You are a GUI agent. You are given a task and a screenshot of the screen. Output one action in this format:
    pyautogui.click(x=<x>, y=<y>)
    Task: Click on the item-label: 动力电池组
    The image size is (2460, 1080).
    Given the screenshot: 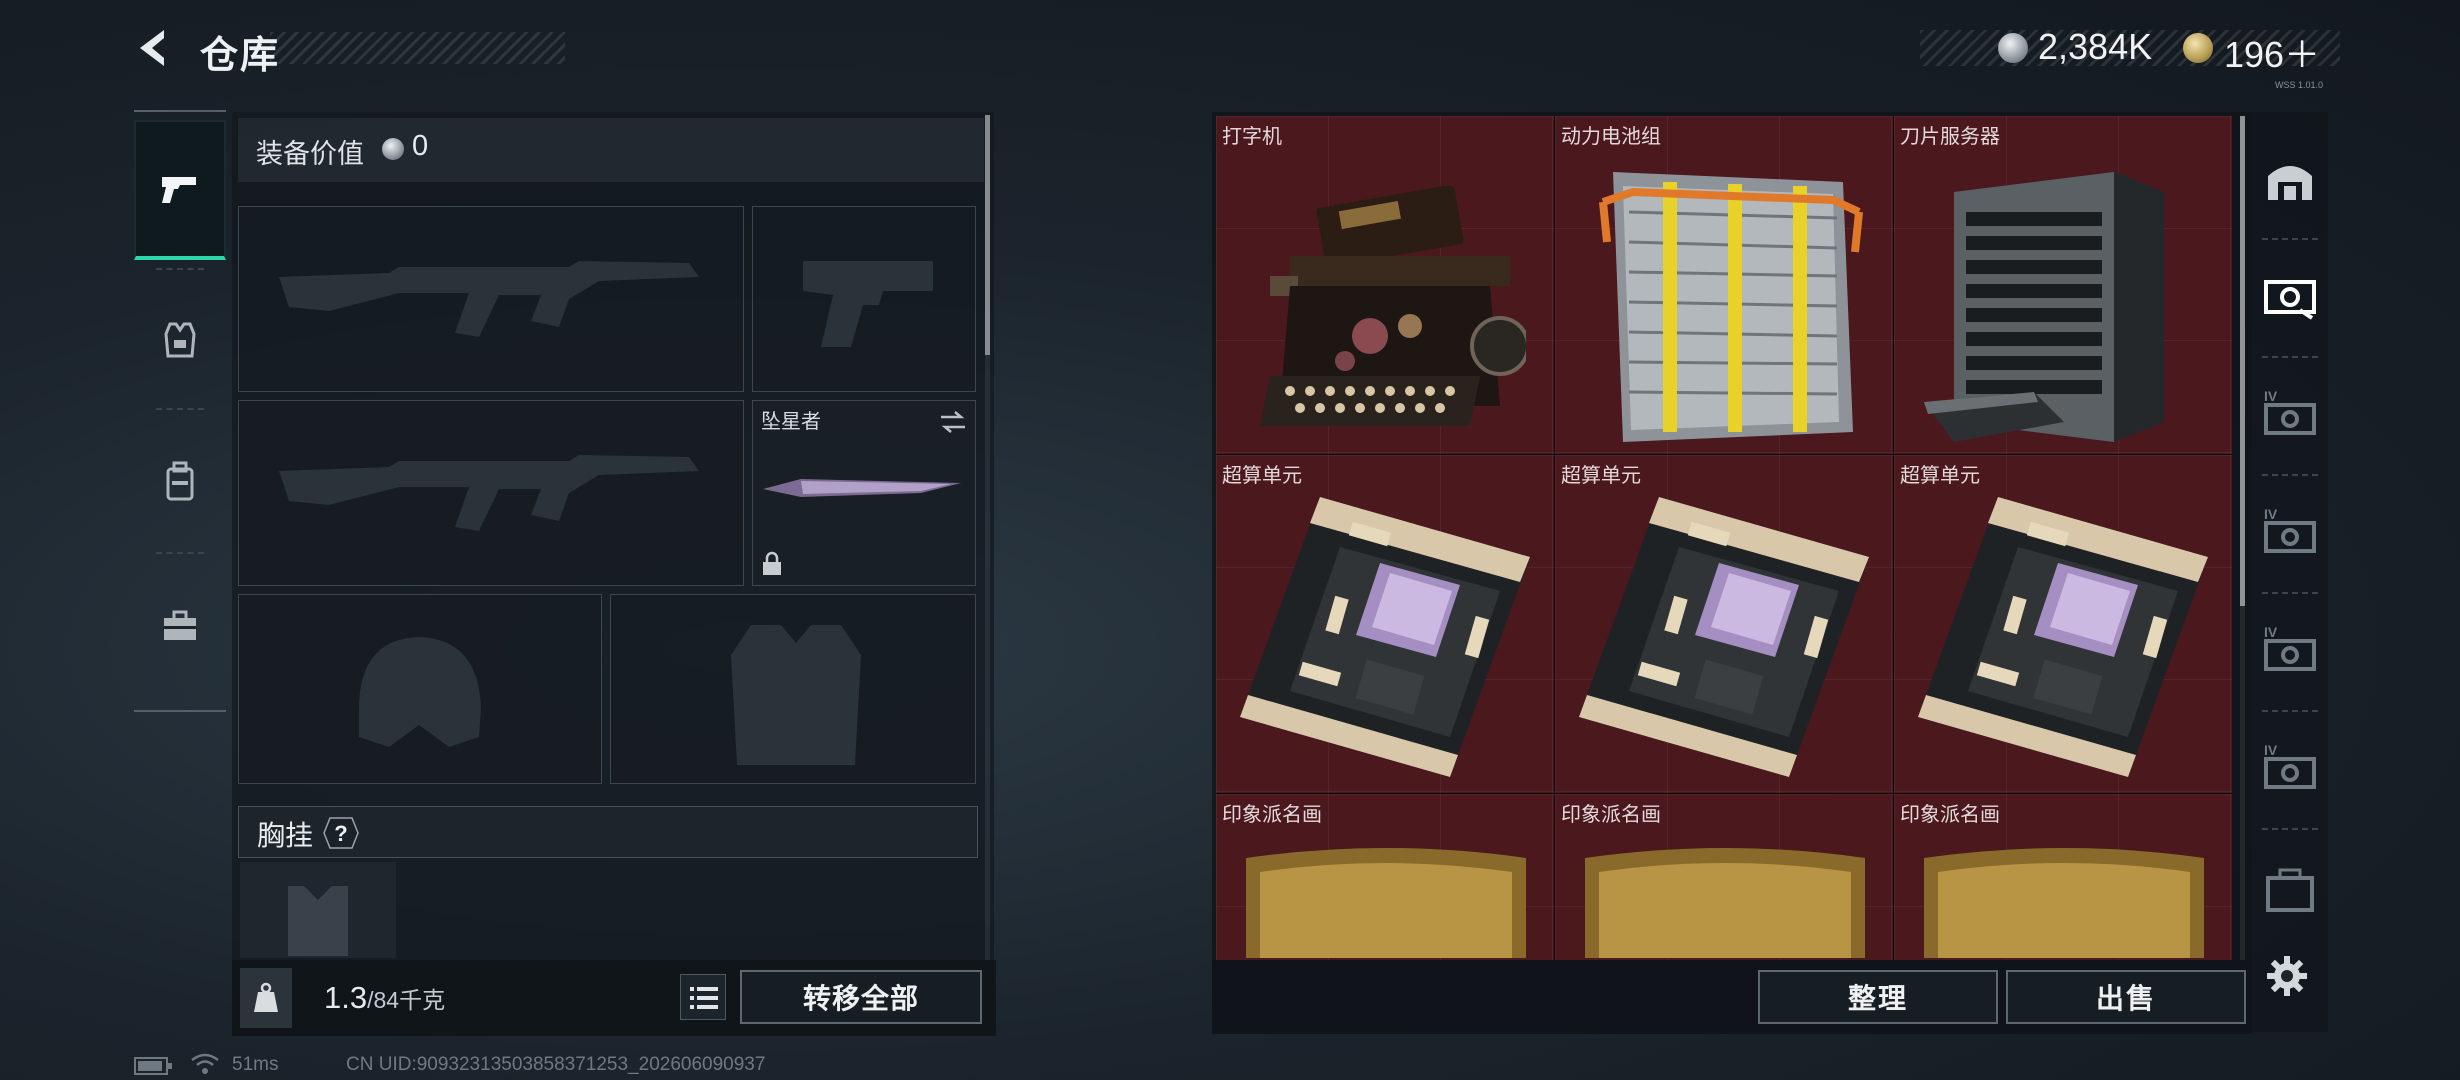 What is the action you would take?
    pyautogui.click(x=1611, y=137)
    